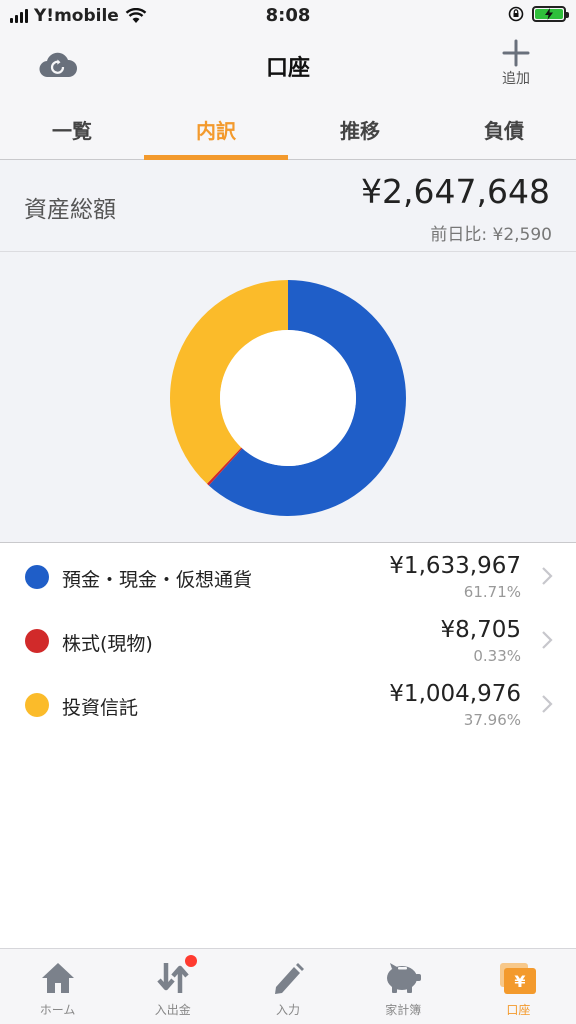  I want to click on tab-label: 入力, so click(288, 1010).